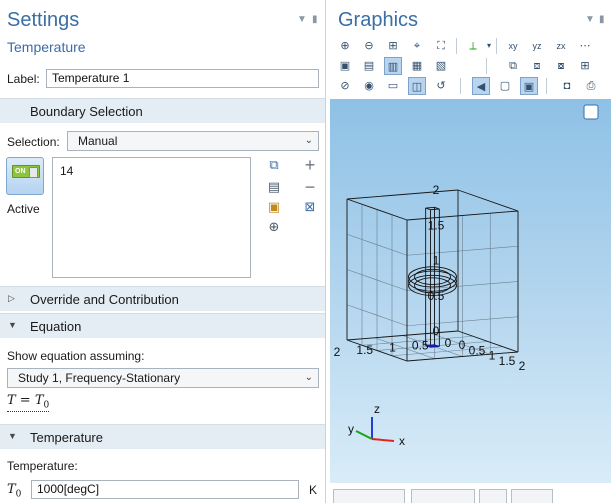  What do you see at coordinates (392, 348) in the screenshot?
I see `y-tick-label: 1` at bounding box center [392, 348].